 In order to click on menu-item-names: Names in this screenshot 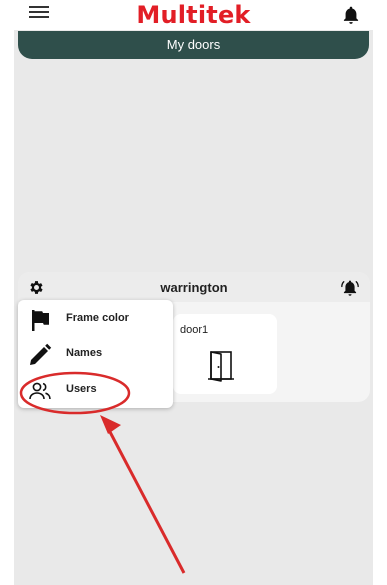, I will do `click(95, 354)`.